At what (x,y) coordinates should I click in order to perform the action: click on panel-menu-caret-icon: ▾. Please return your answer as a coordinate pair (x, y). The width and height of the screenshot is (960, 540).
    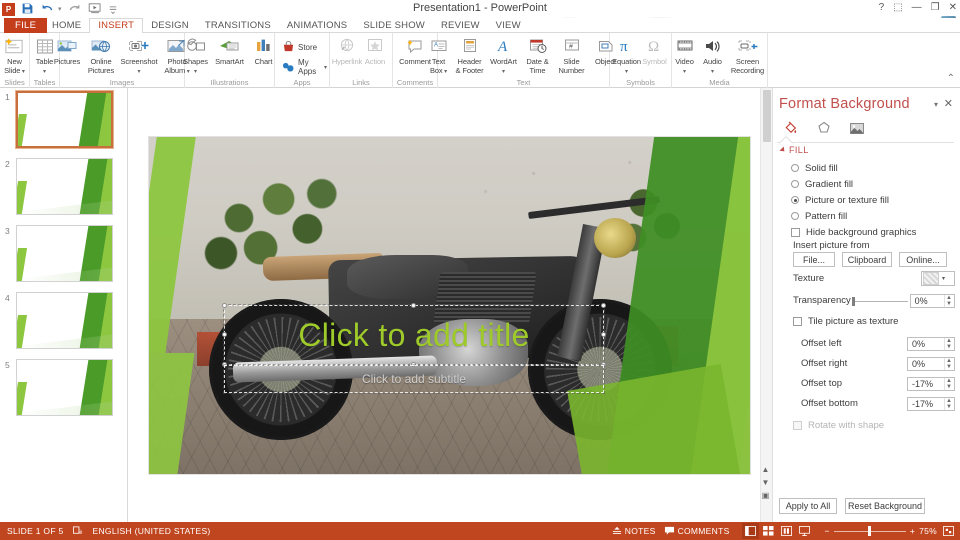
    Looking at the image, I should click on (936, 104).